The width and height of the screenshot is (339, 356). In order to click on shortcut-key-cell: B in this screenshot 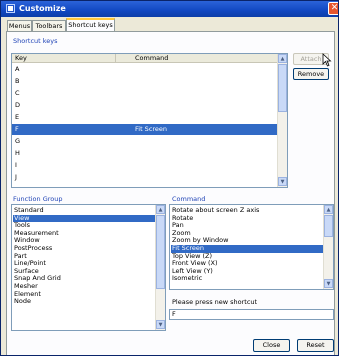, I will do `click(17, 81)`.